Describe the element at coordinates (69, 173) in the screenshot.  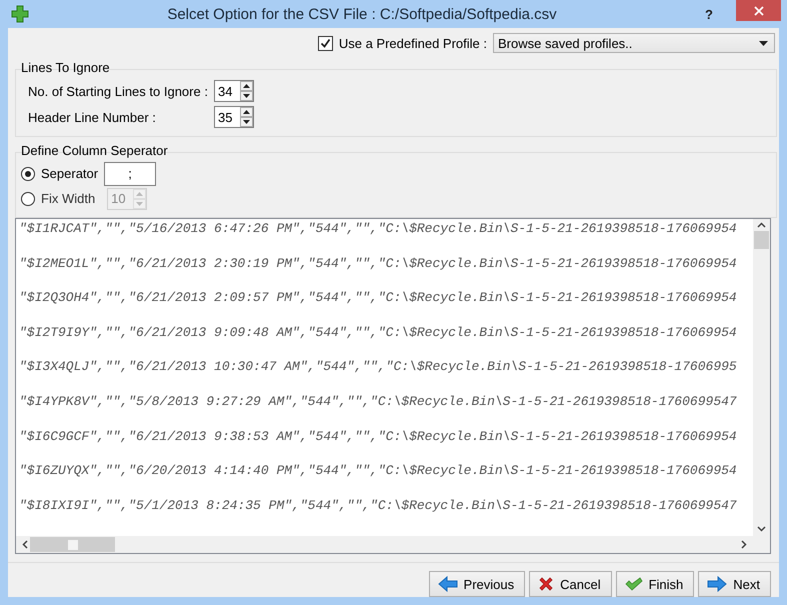
I see `radio-label: Seperator` at that location.